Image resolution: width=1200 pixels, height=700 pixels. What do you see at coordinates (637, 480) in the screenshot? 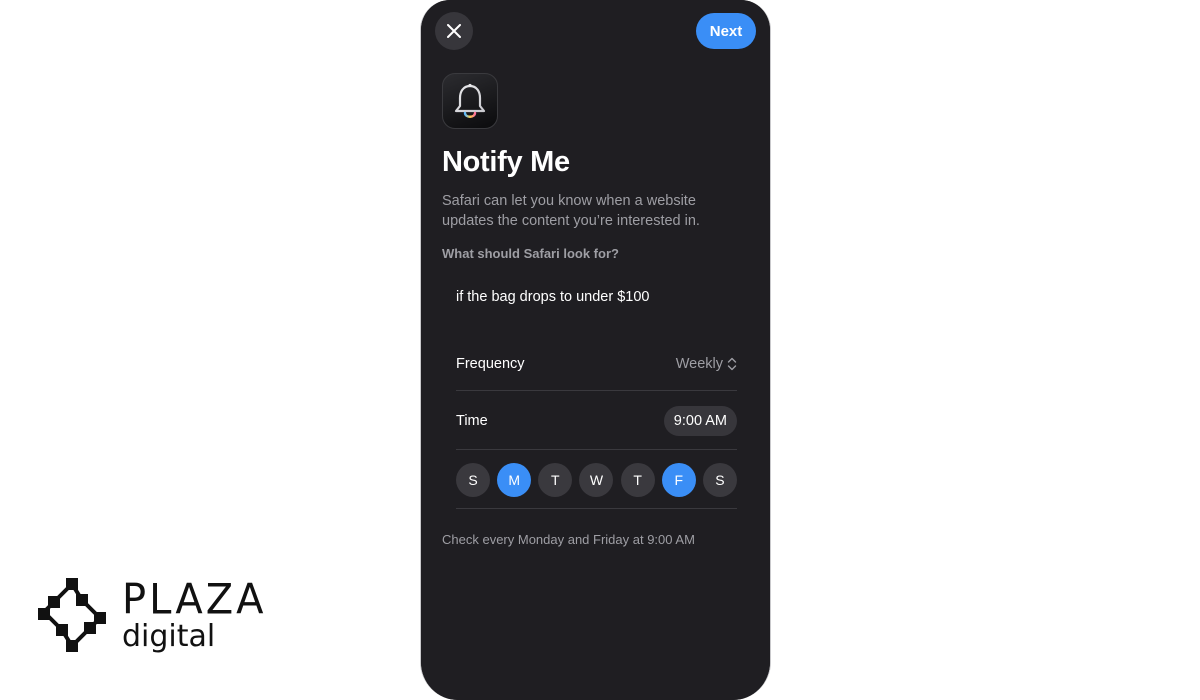
I see `day-toggle-thursday: T` at bounding box center [637, 480].